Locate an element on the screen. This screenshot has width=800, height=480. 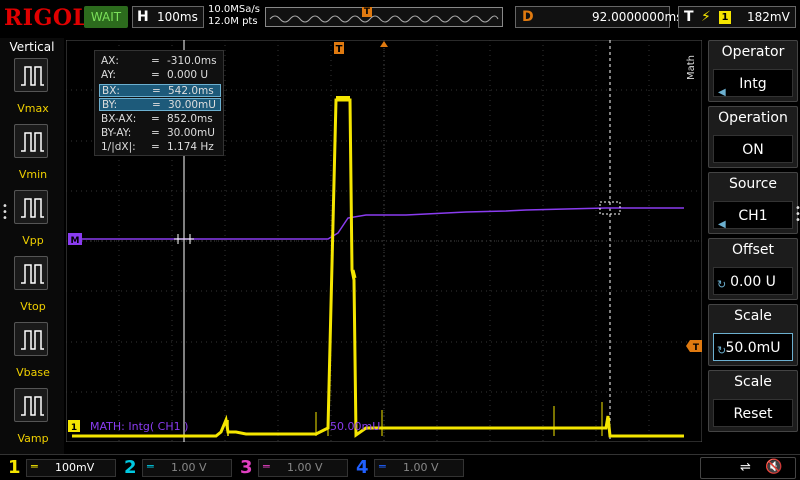
cursor-row: AY: = 0.000 U is located at coordinates (160, 75).